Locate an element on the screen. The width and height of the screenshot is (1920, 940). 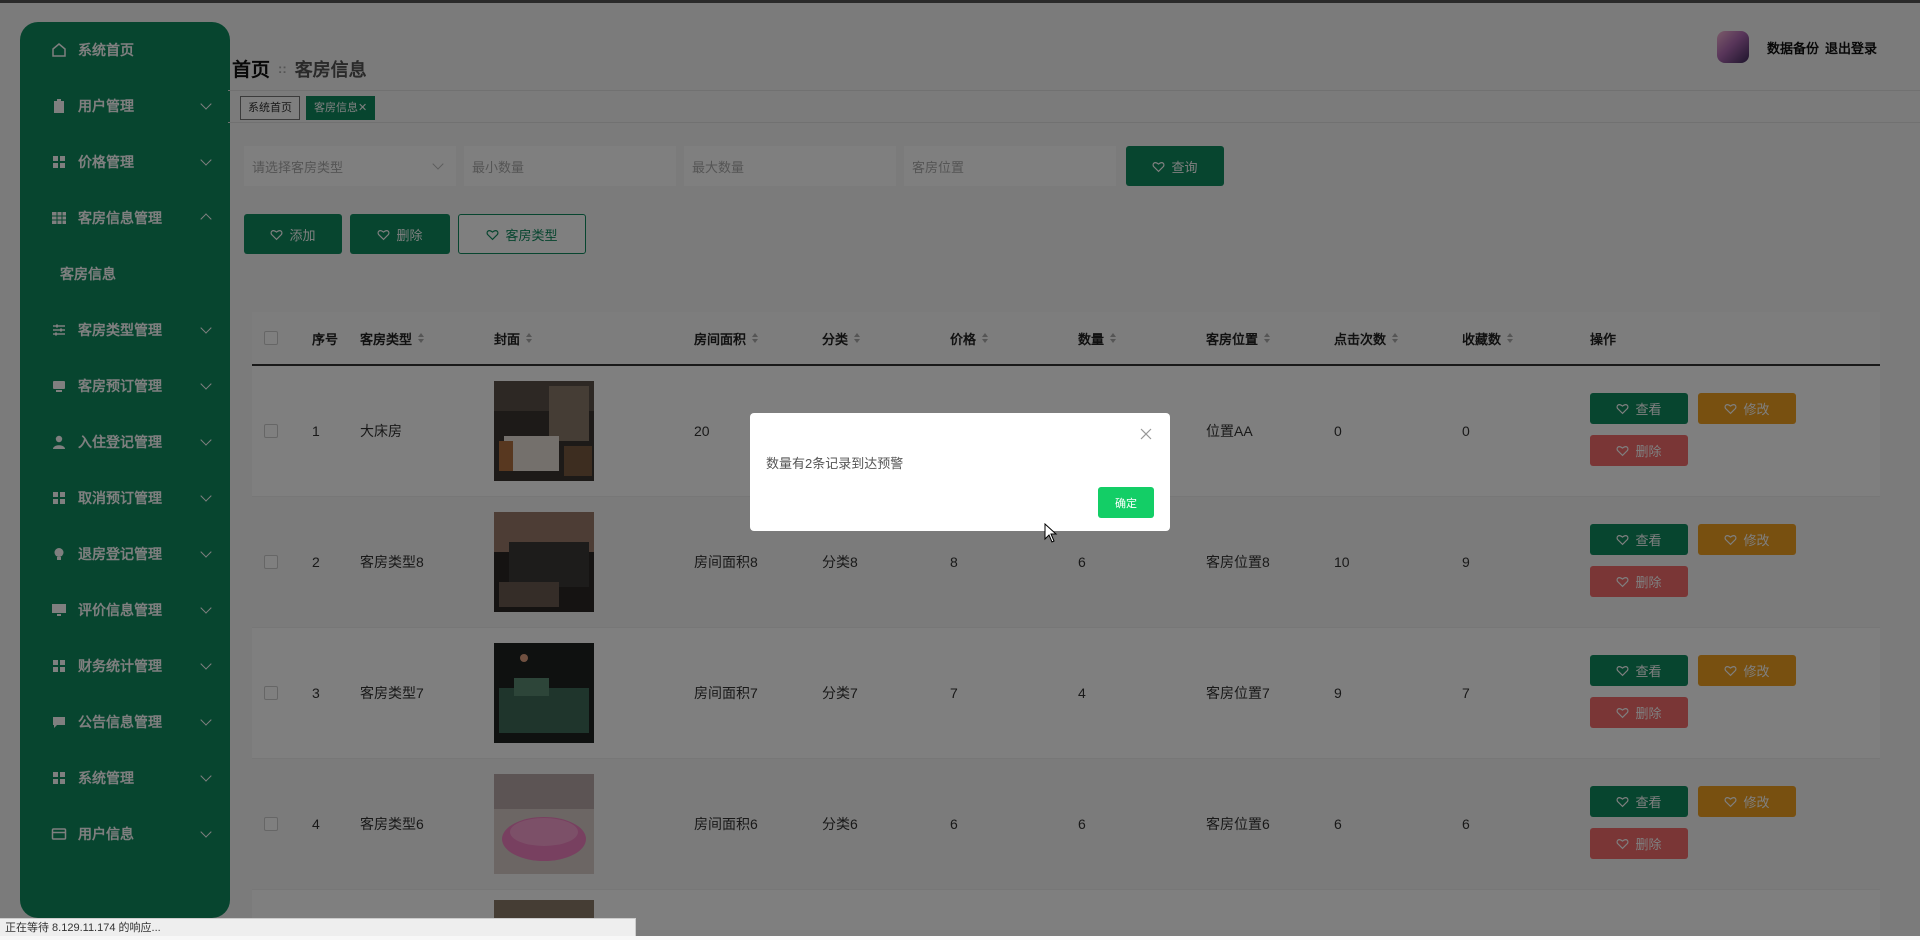
confirm-button: 确定 is located at coordinates (1126, 502).